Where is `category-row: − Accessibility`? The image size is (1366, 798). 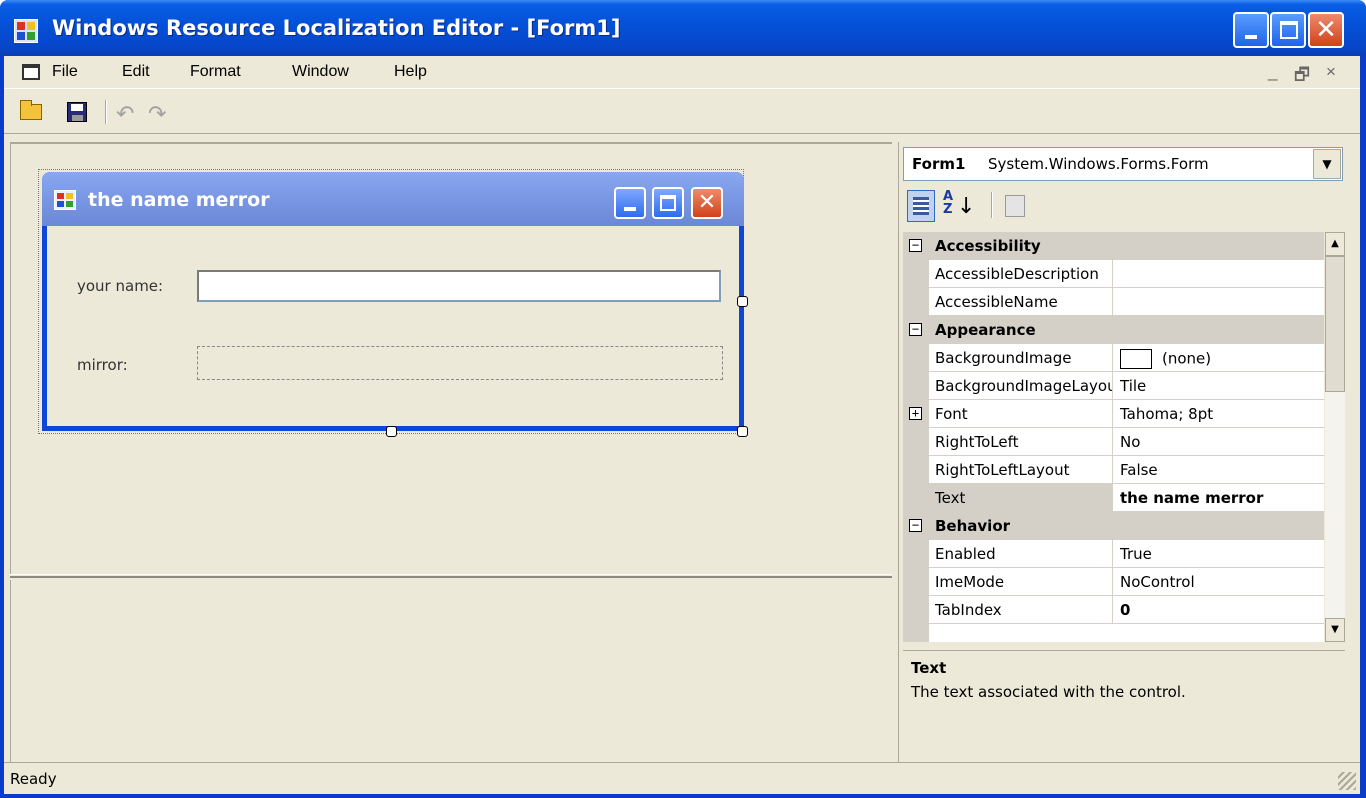 category-row: − Accessibility is located at coordinates (1113, 246).